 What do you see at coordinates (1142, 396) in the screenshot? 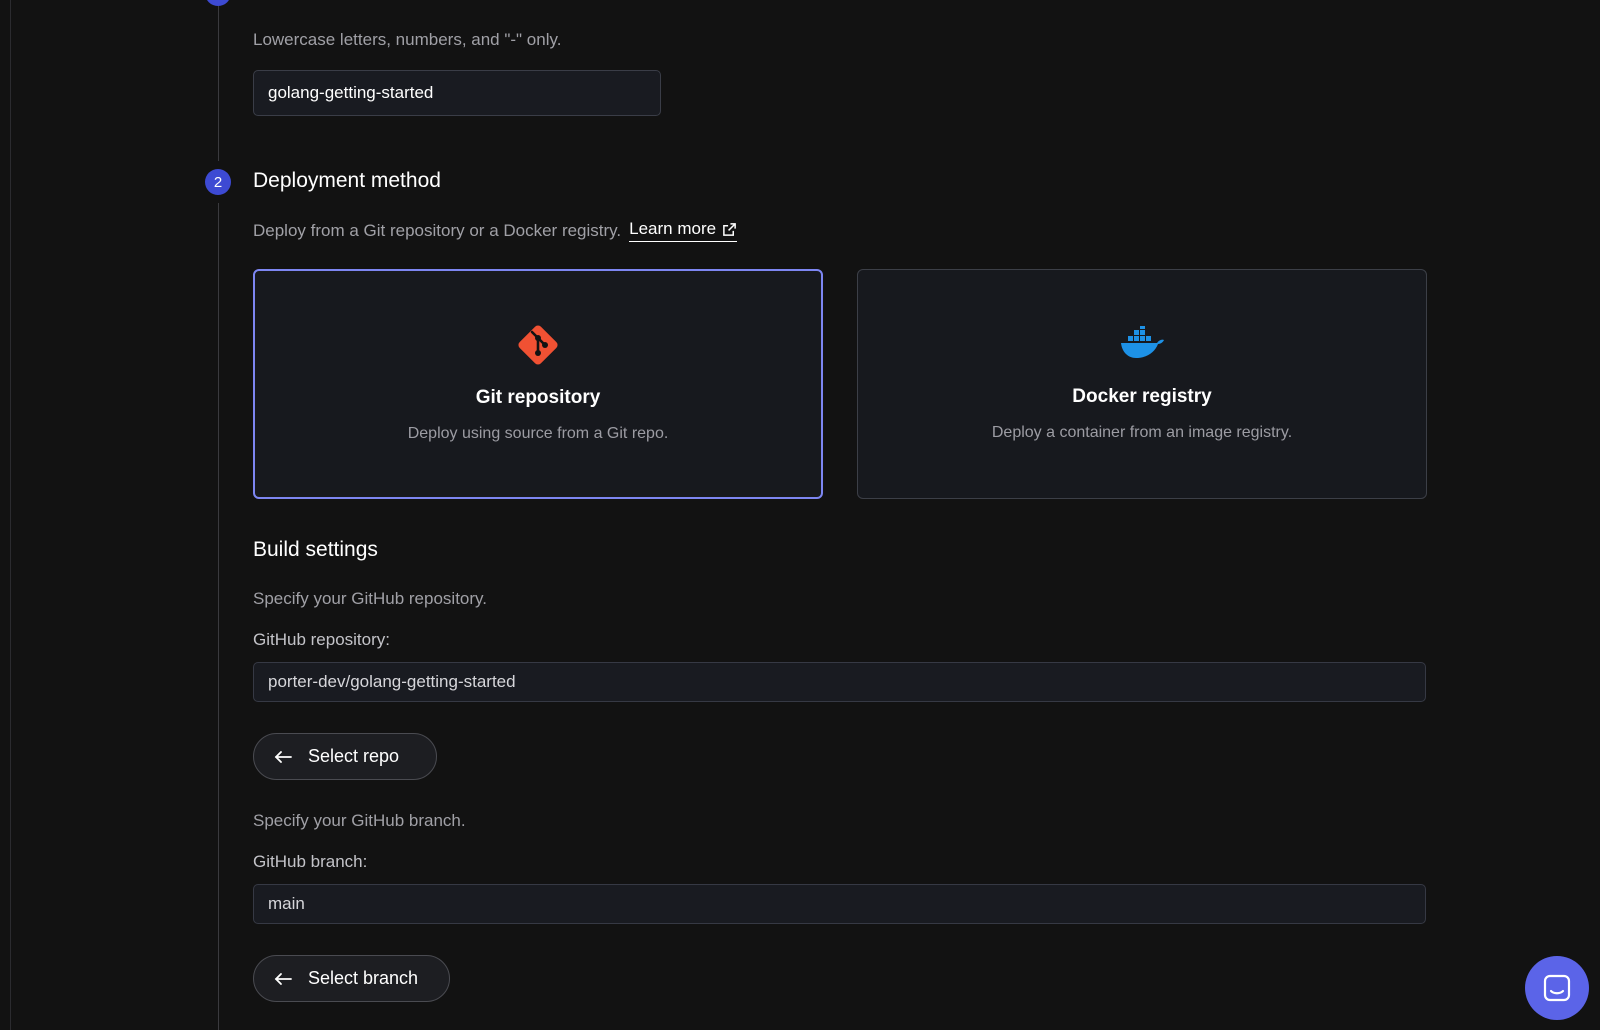
I see `docker-registry-title: Docker registry` at bounding box center [1142, 396].